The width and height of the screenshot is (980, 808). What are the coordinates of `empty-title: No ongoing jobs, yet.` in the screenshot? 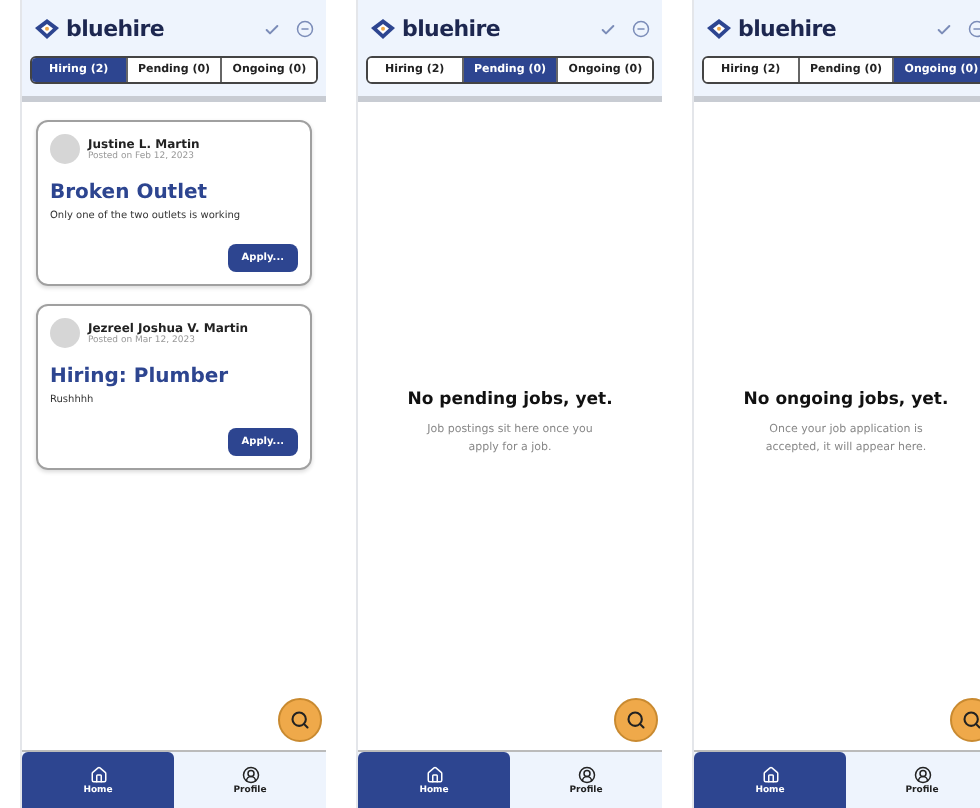 It's located at (846, 400).